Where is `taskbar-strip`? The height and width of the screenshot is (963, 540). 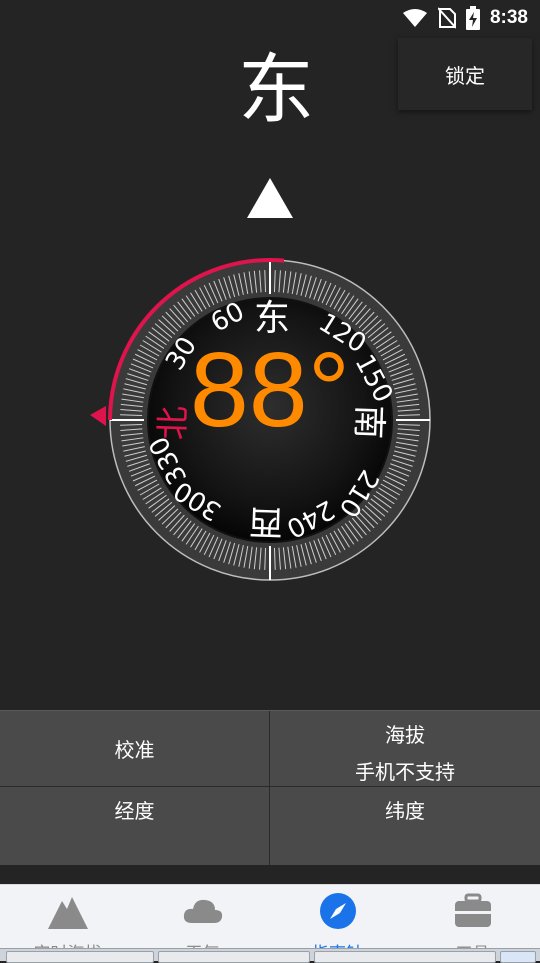 taskbar-strip is located at coordinates (270, 955).